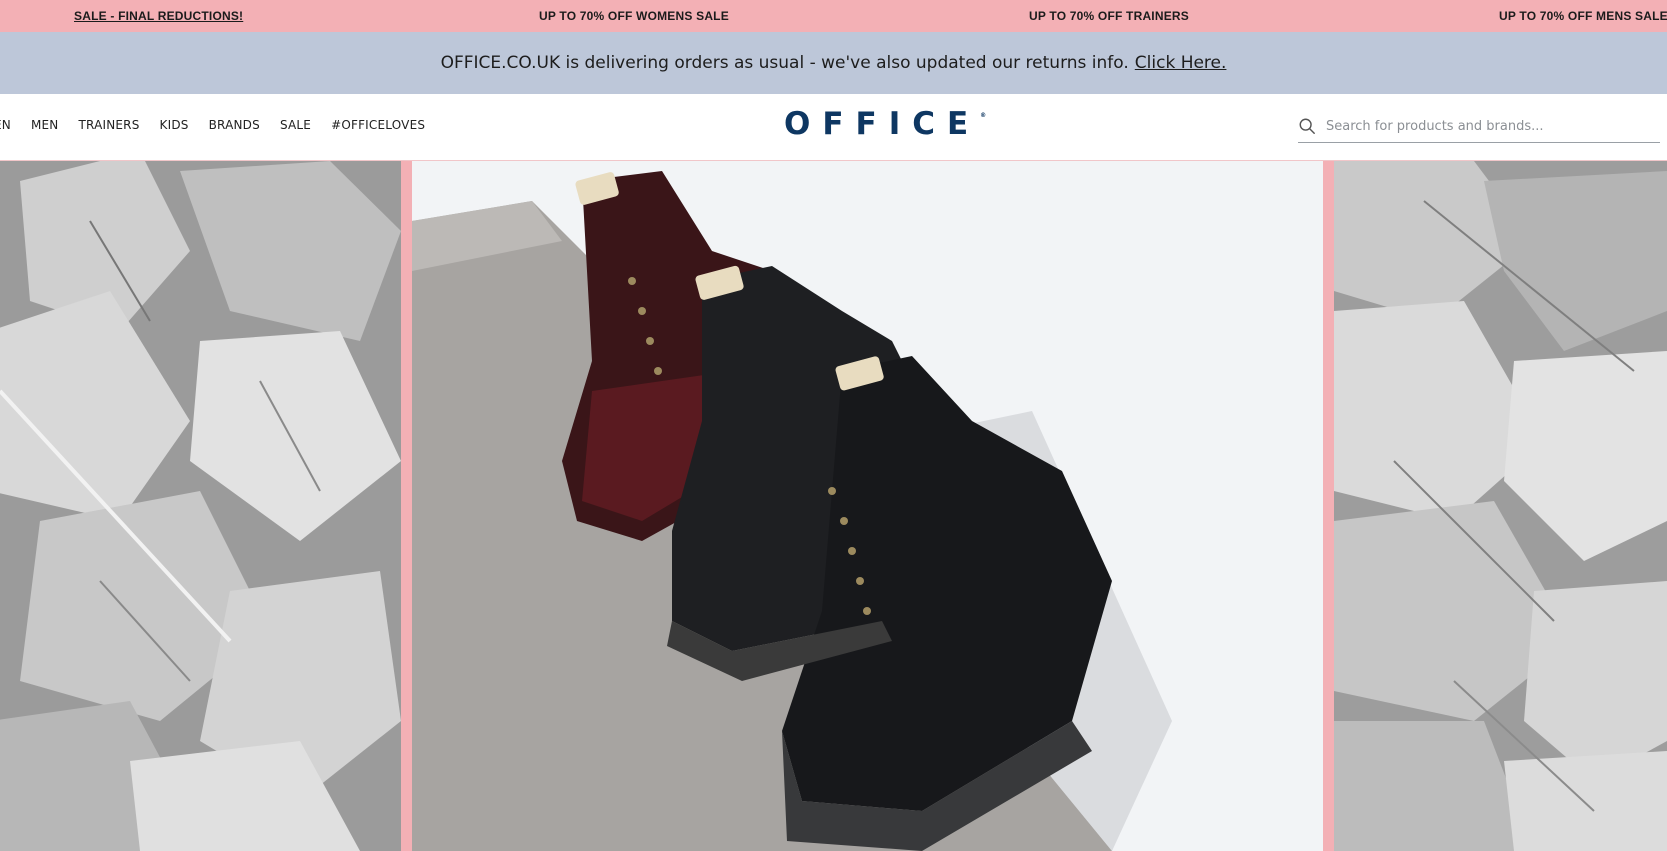  What do you see at coordinates (174, 125) in the screenshot?
I see `nav-item-kids: KIDS` at bounding box center [174, 125].